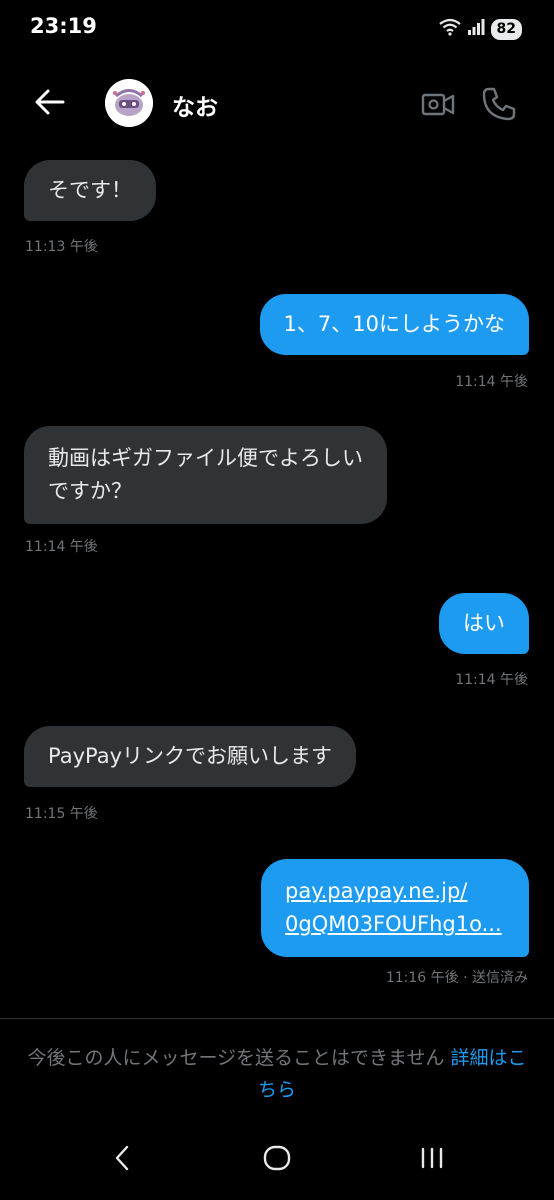 The image size is (554, 1200). What do you see at coordinates (277, 30) in the screenshot?
I see `status-bar: 23:19 82` at bounding box center [277, 30].